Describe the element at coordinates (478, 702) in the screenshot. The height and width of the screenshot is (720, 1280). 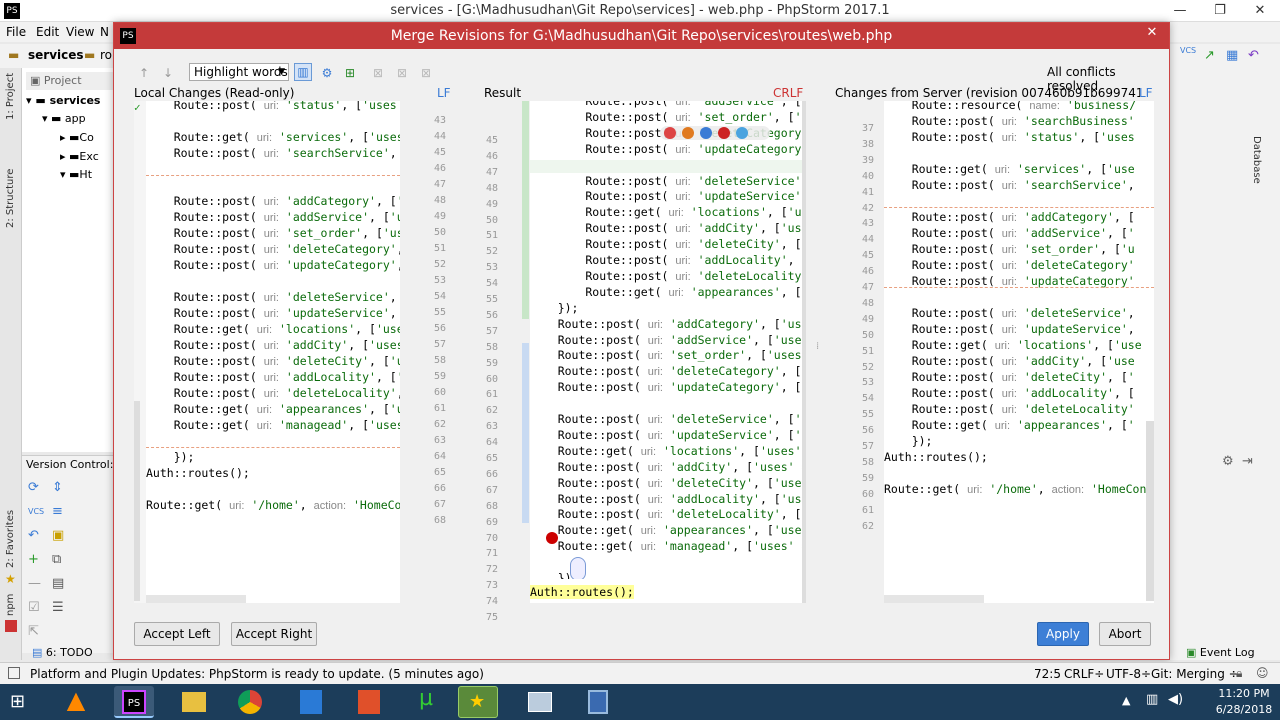
I see `movie-maker-icon: ★` at that location.